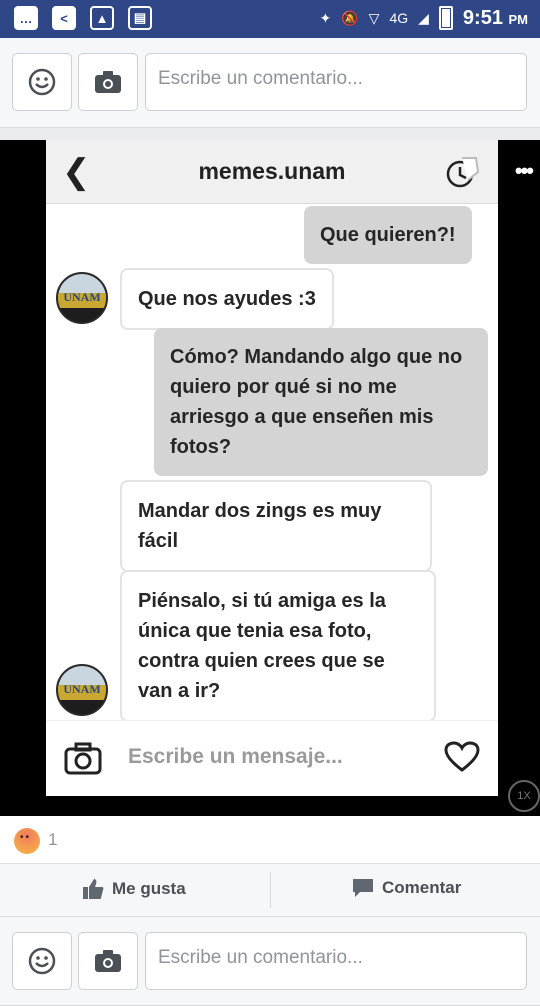 Image resolution: width=540 pixels, height=1006 pixels. What do you see at coordinates (374, 17) in the screenshot?
I see `wifi-icon: ▽` at bounding box center [374, 17].